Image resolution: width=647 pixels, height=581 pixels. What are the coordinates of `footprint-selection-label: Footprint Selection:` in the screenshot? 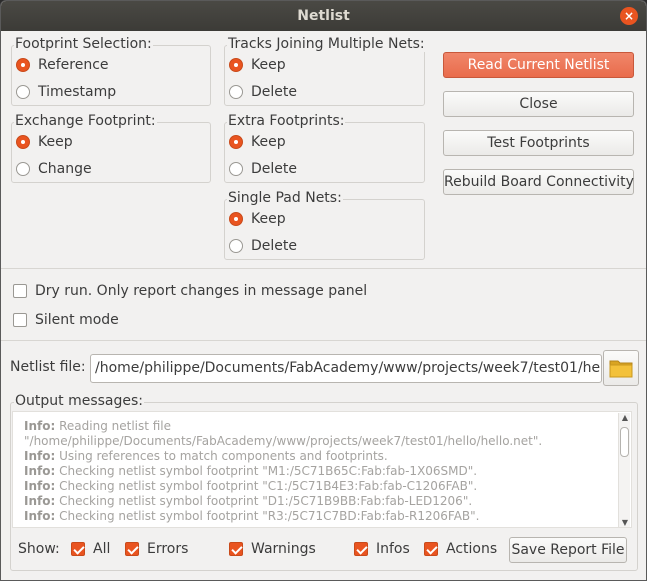 It's located at (83, 44).